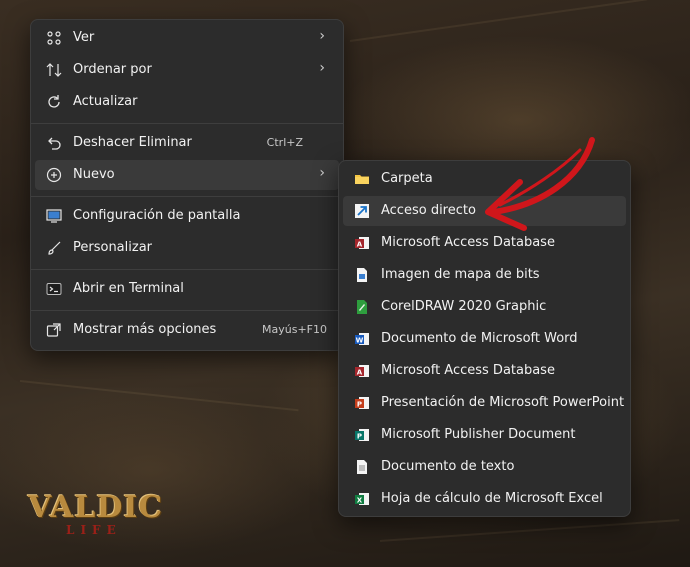 The height and width of the screenshot is (567, 690). I want to click on logo-subtext: LIFE, so click(94, 530).